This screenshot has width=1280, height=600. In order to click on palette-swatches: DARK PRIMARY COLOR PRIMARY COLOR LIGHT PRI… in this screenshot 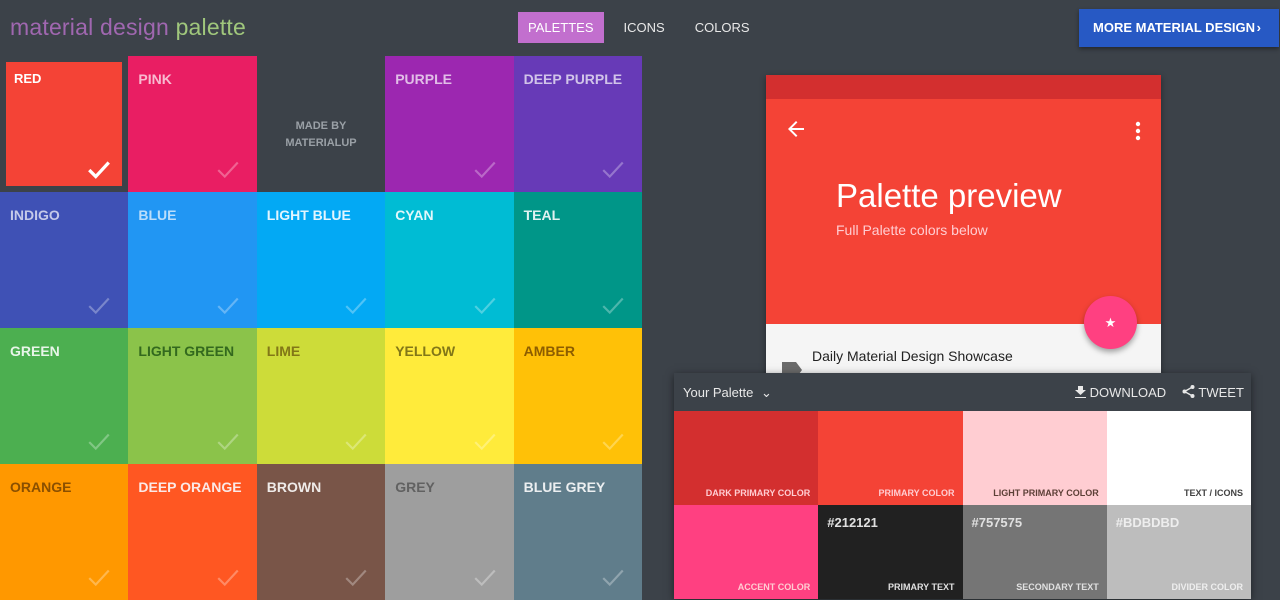, I will do `click(962, 505)`.